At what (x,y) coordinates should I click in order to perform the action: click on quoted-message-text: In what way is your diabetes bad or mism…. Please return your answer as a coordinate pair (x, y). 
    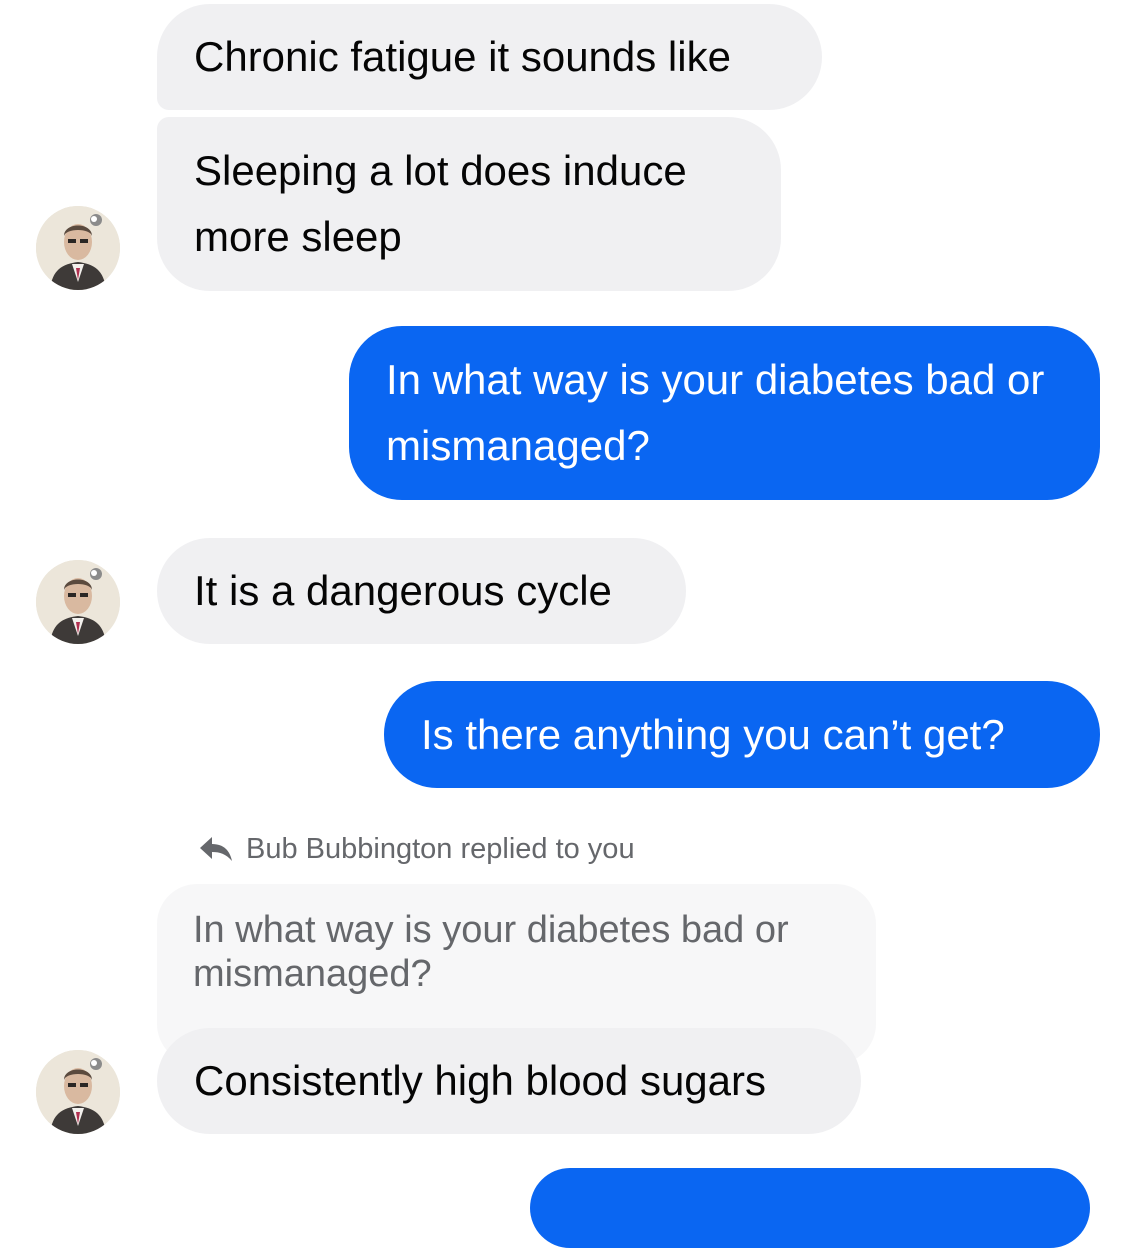
    Looking at the image, I should click on (491, 952).